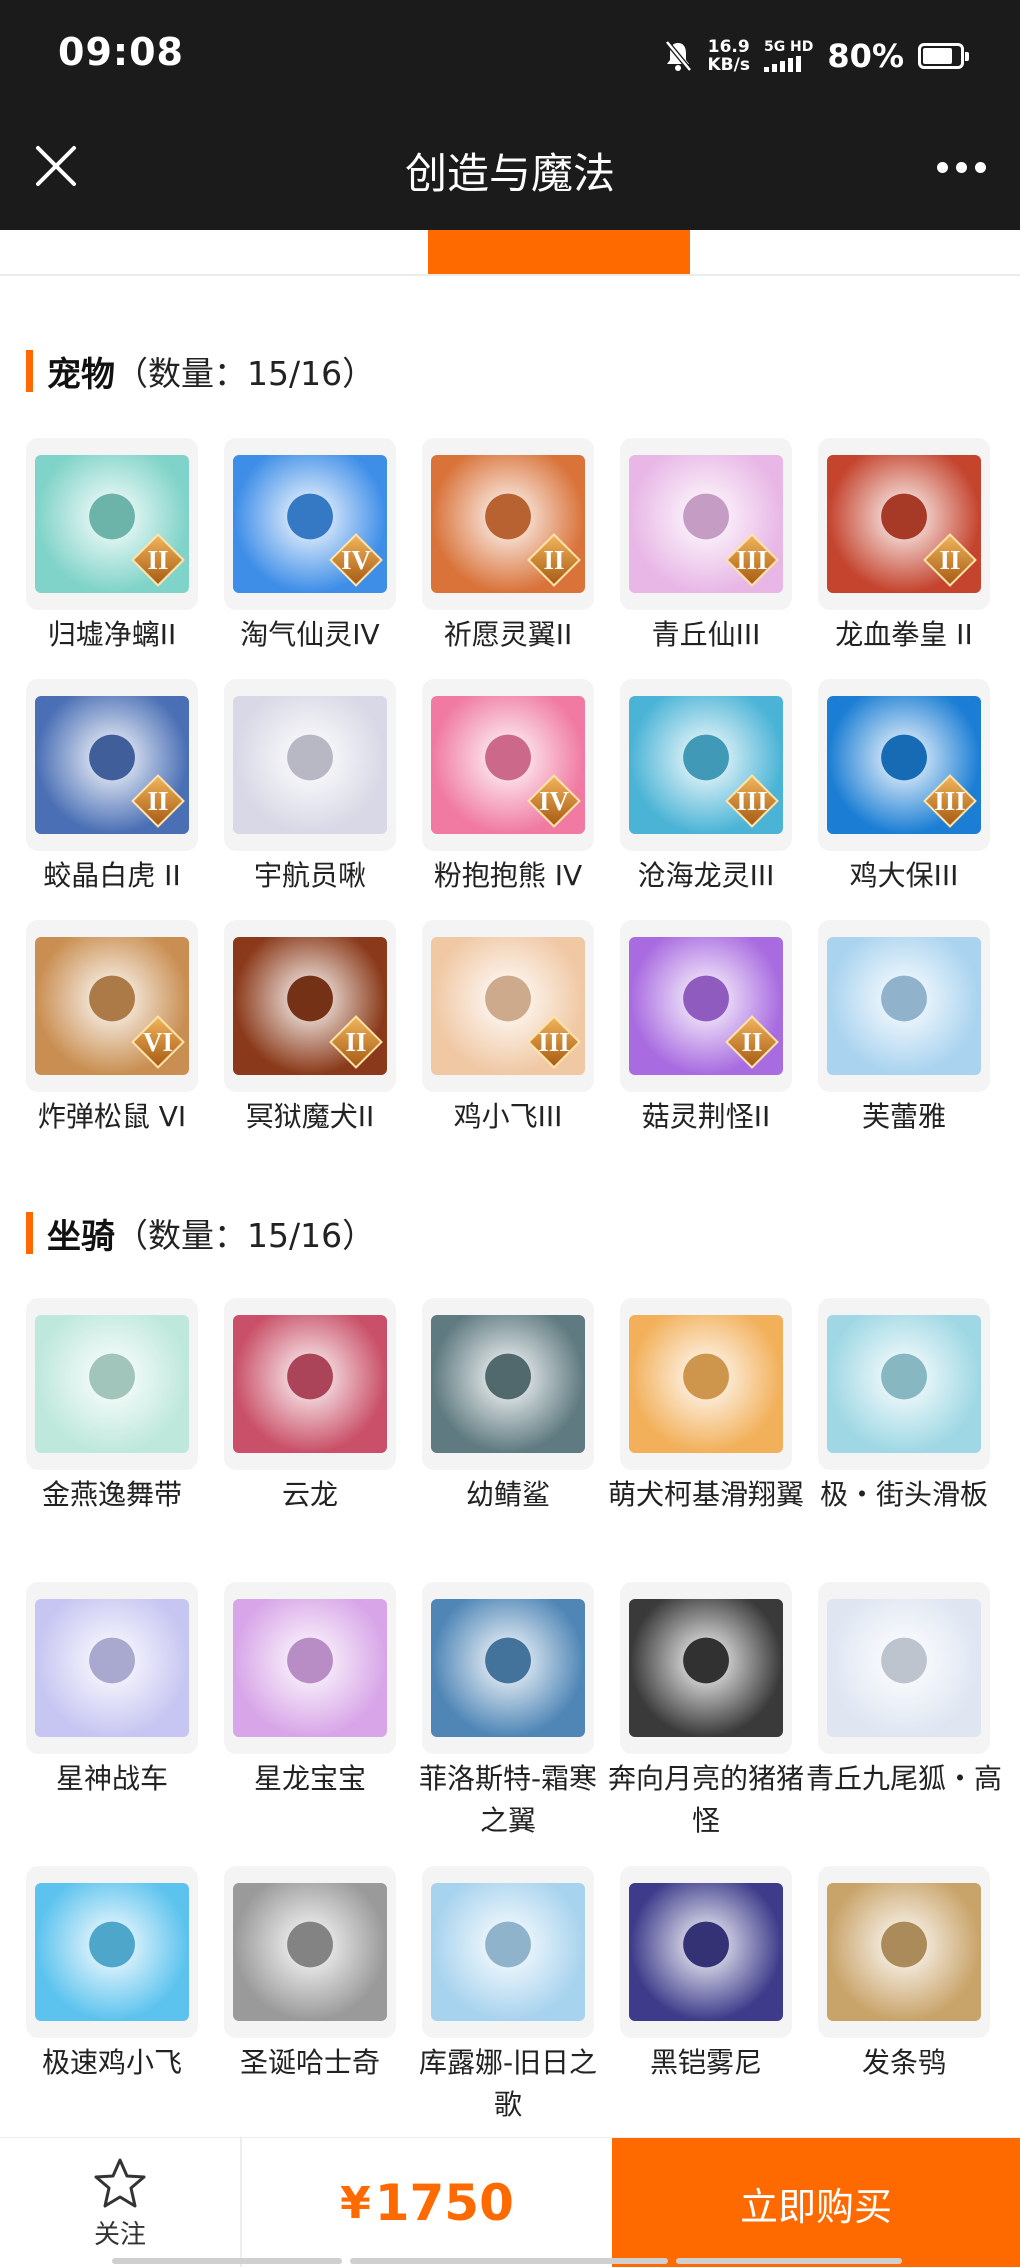 The image size is (1020, 2267). I want to click on network-speed: 16.9 KB/s, so click(728, 56).